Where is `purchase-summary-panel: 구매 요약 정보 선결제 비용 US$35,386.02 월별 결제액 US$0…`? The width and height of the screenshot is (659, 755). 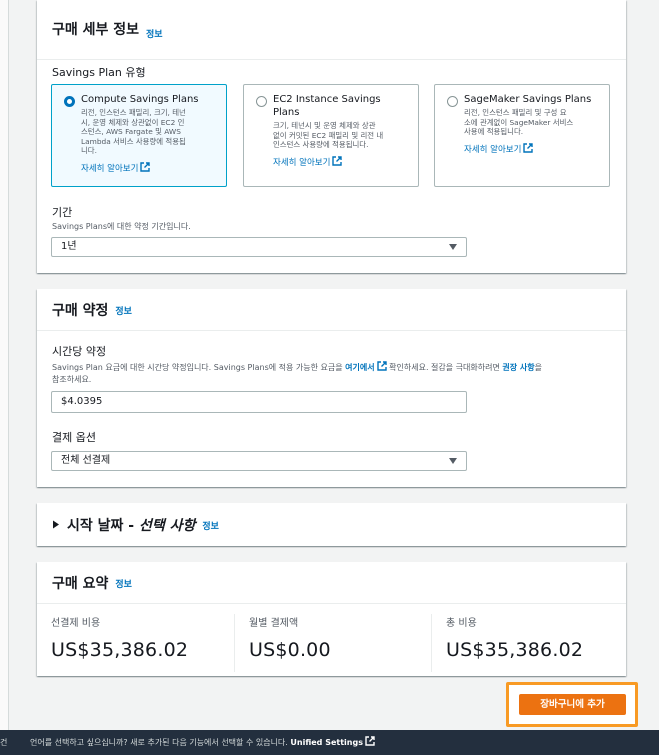 purchase-summary-panel: 구매 요약 정보 선결제 비용 US$35,386.02 월별 결제액 US$0… is located at coordinates (331, 619).